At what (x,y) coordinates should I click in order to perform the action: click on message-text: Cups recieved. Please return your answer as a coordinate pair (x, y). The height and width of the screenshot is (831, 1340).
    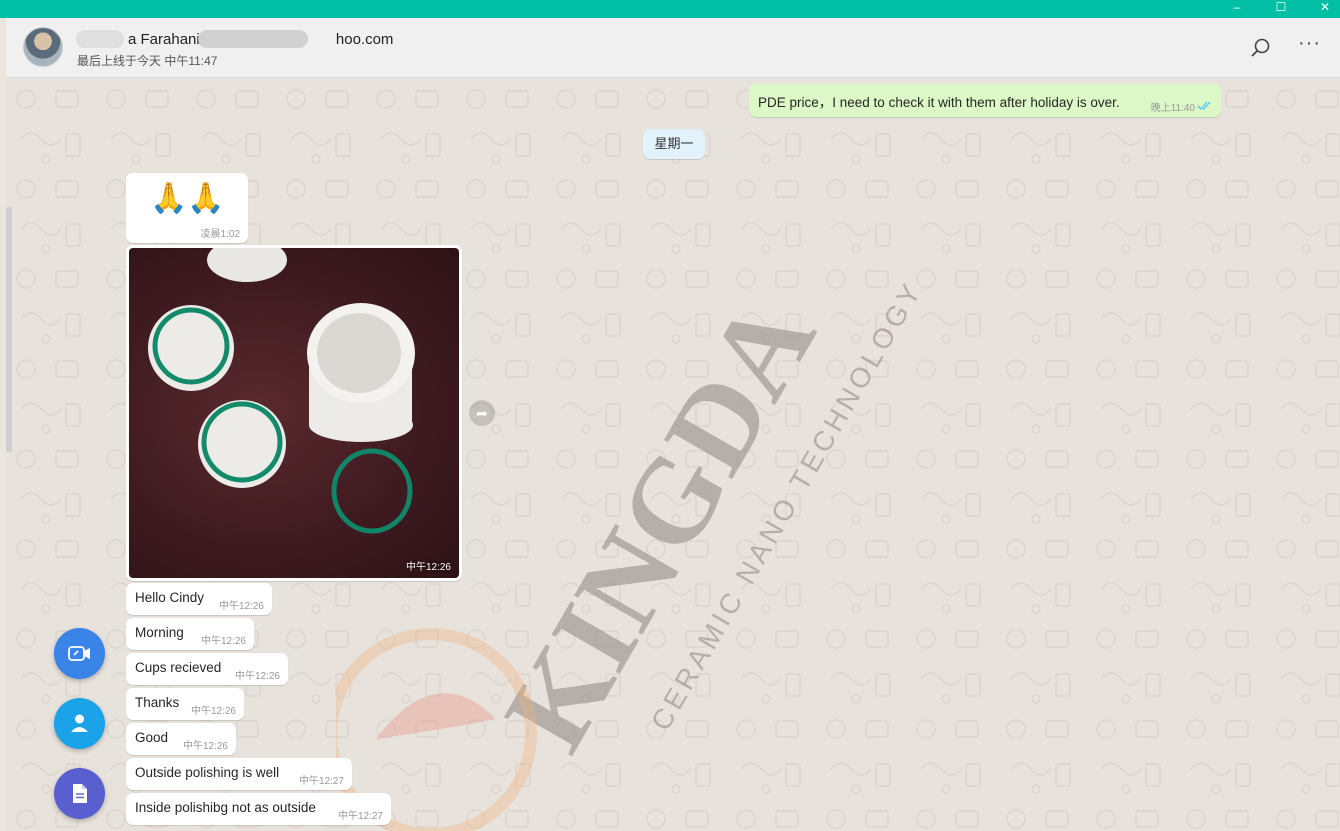
    Looking at the image, I should click on (178, 667).